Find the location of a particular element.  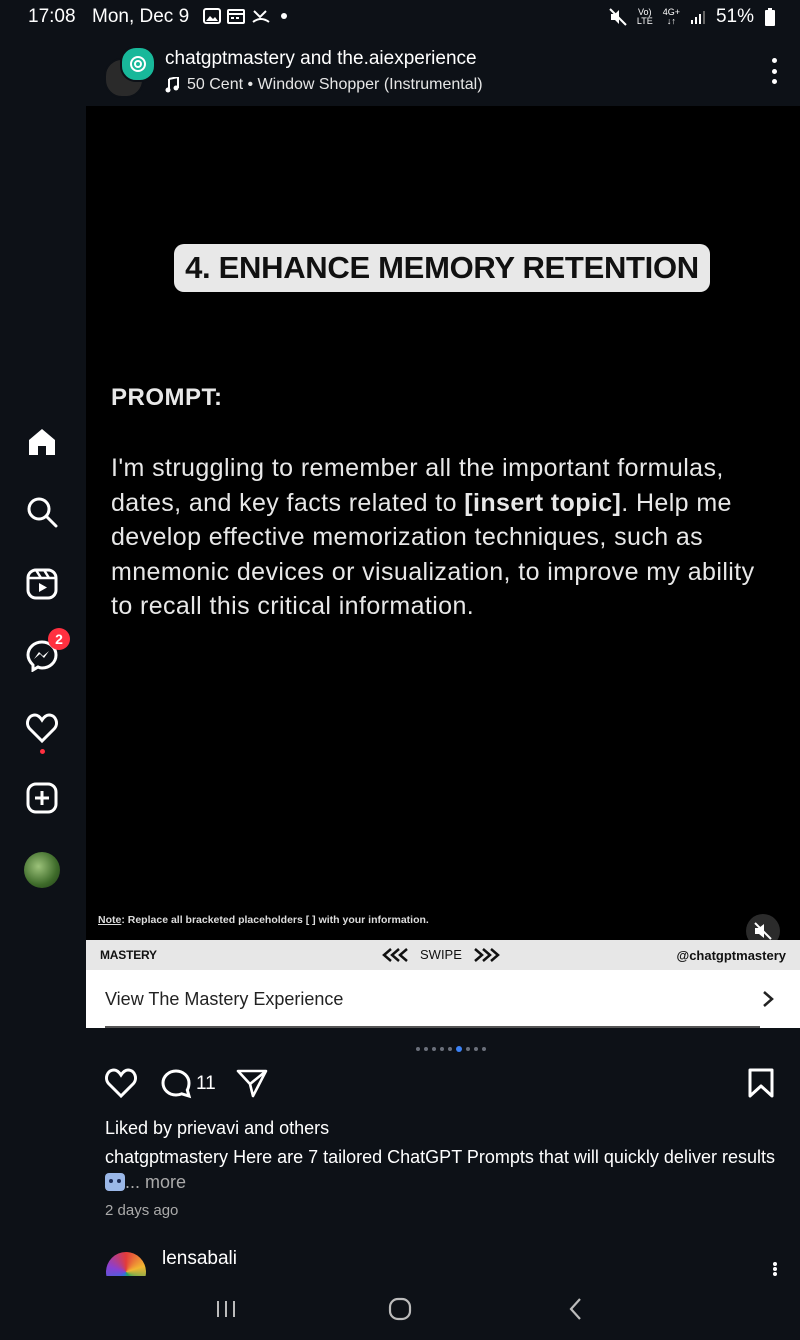

profile-avatar is located at coordinates (42, 870).